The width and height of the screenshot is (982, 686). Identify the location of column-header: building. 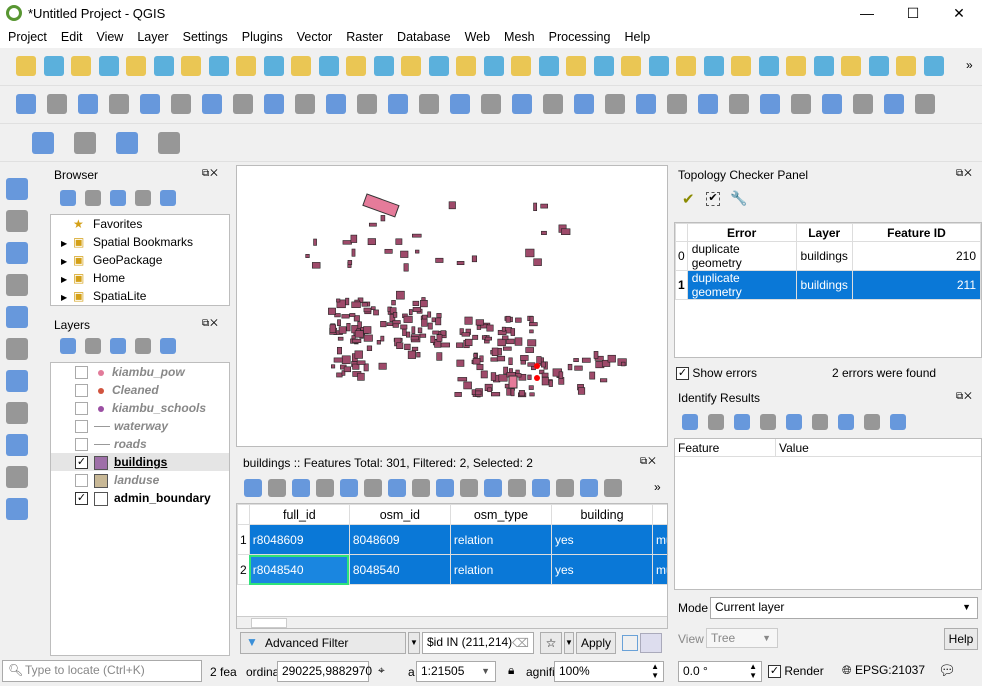
(602, 514).